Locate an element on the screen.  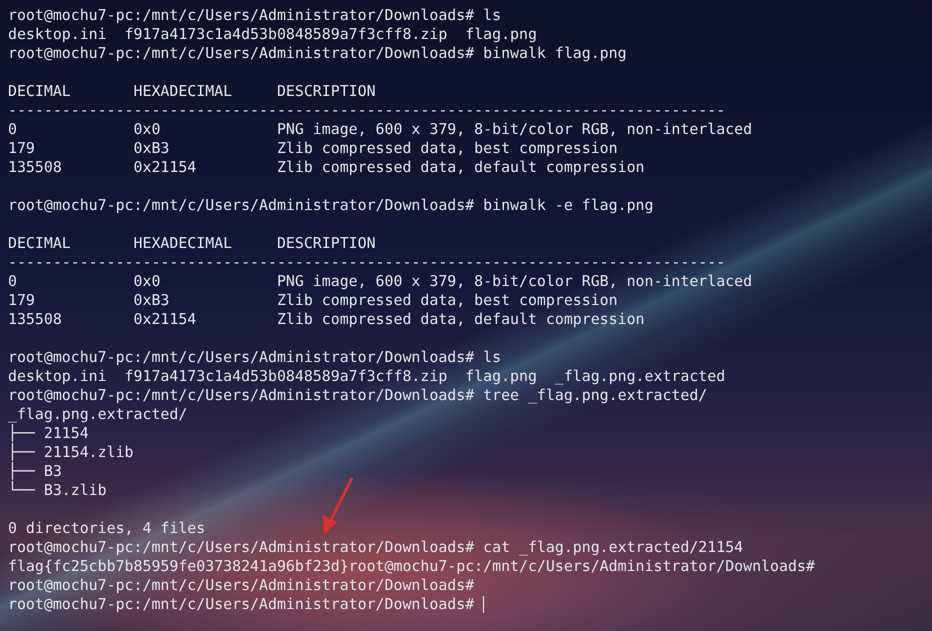
terminal-line: ├── B3 is located at coordinates (35, 471).